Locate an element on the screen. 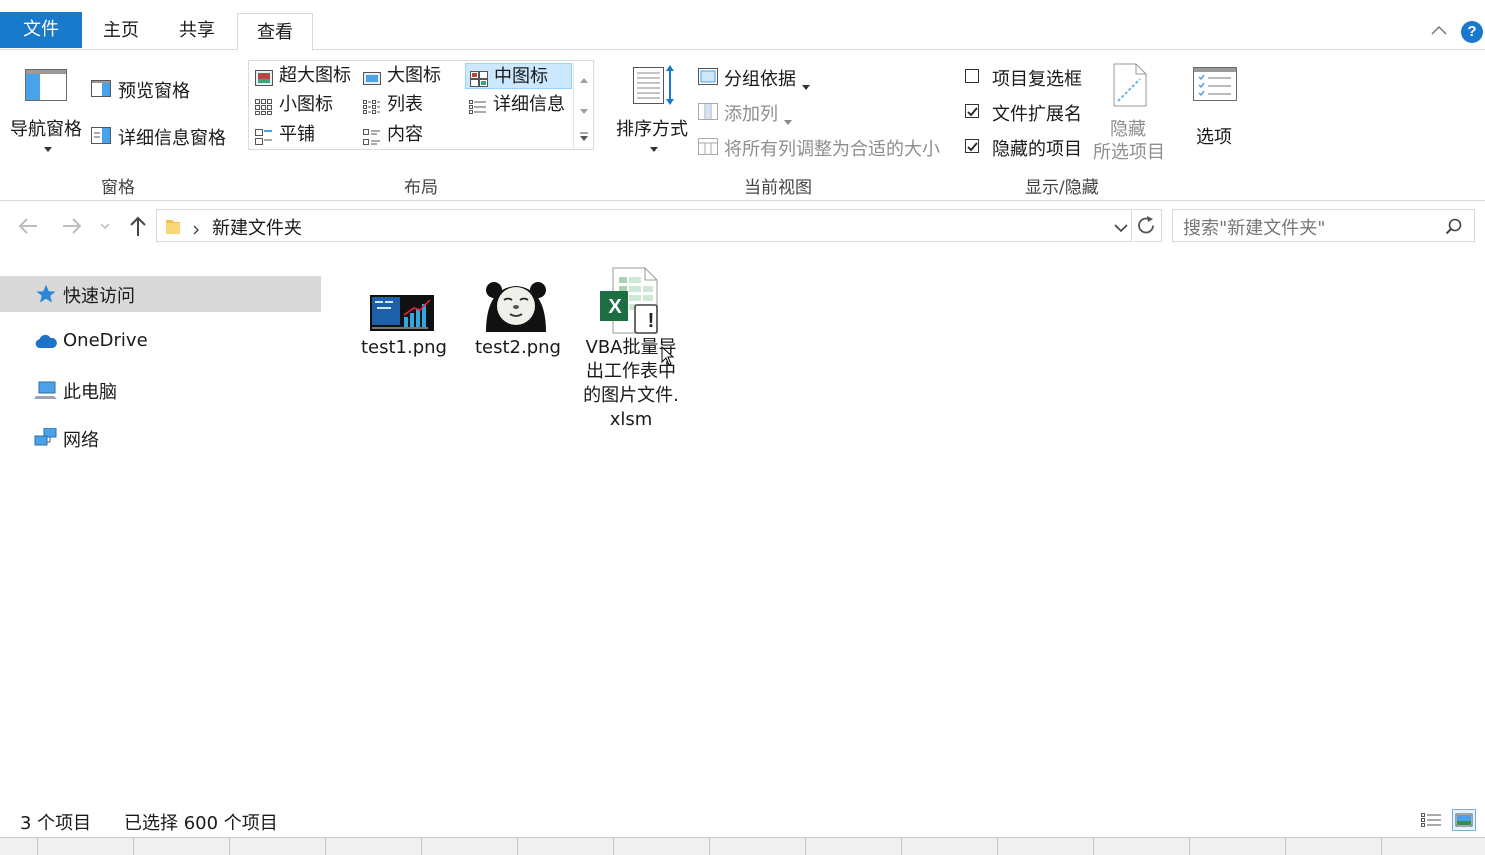 The width and height of the screenshot is (1485, 855). back-button is located at coordinates (28, 226).